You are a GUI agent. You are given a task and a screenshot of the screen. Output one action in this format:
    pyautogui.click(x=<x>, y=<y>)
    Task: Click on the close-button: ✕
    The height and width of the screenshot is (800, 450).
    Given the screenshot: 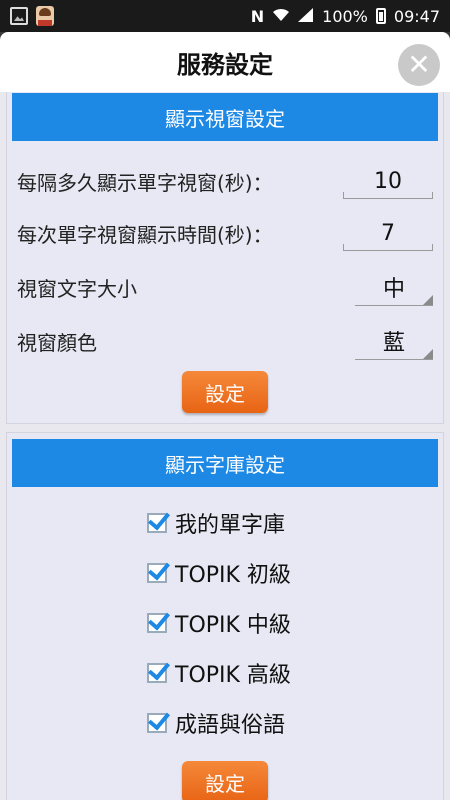 What is the action you would take?
    pyautogui.click(x=419, y=65)
    